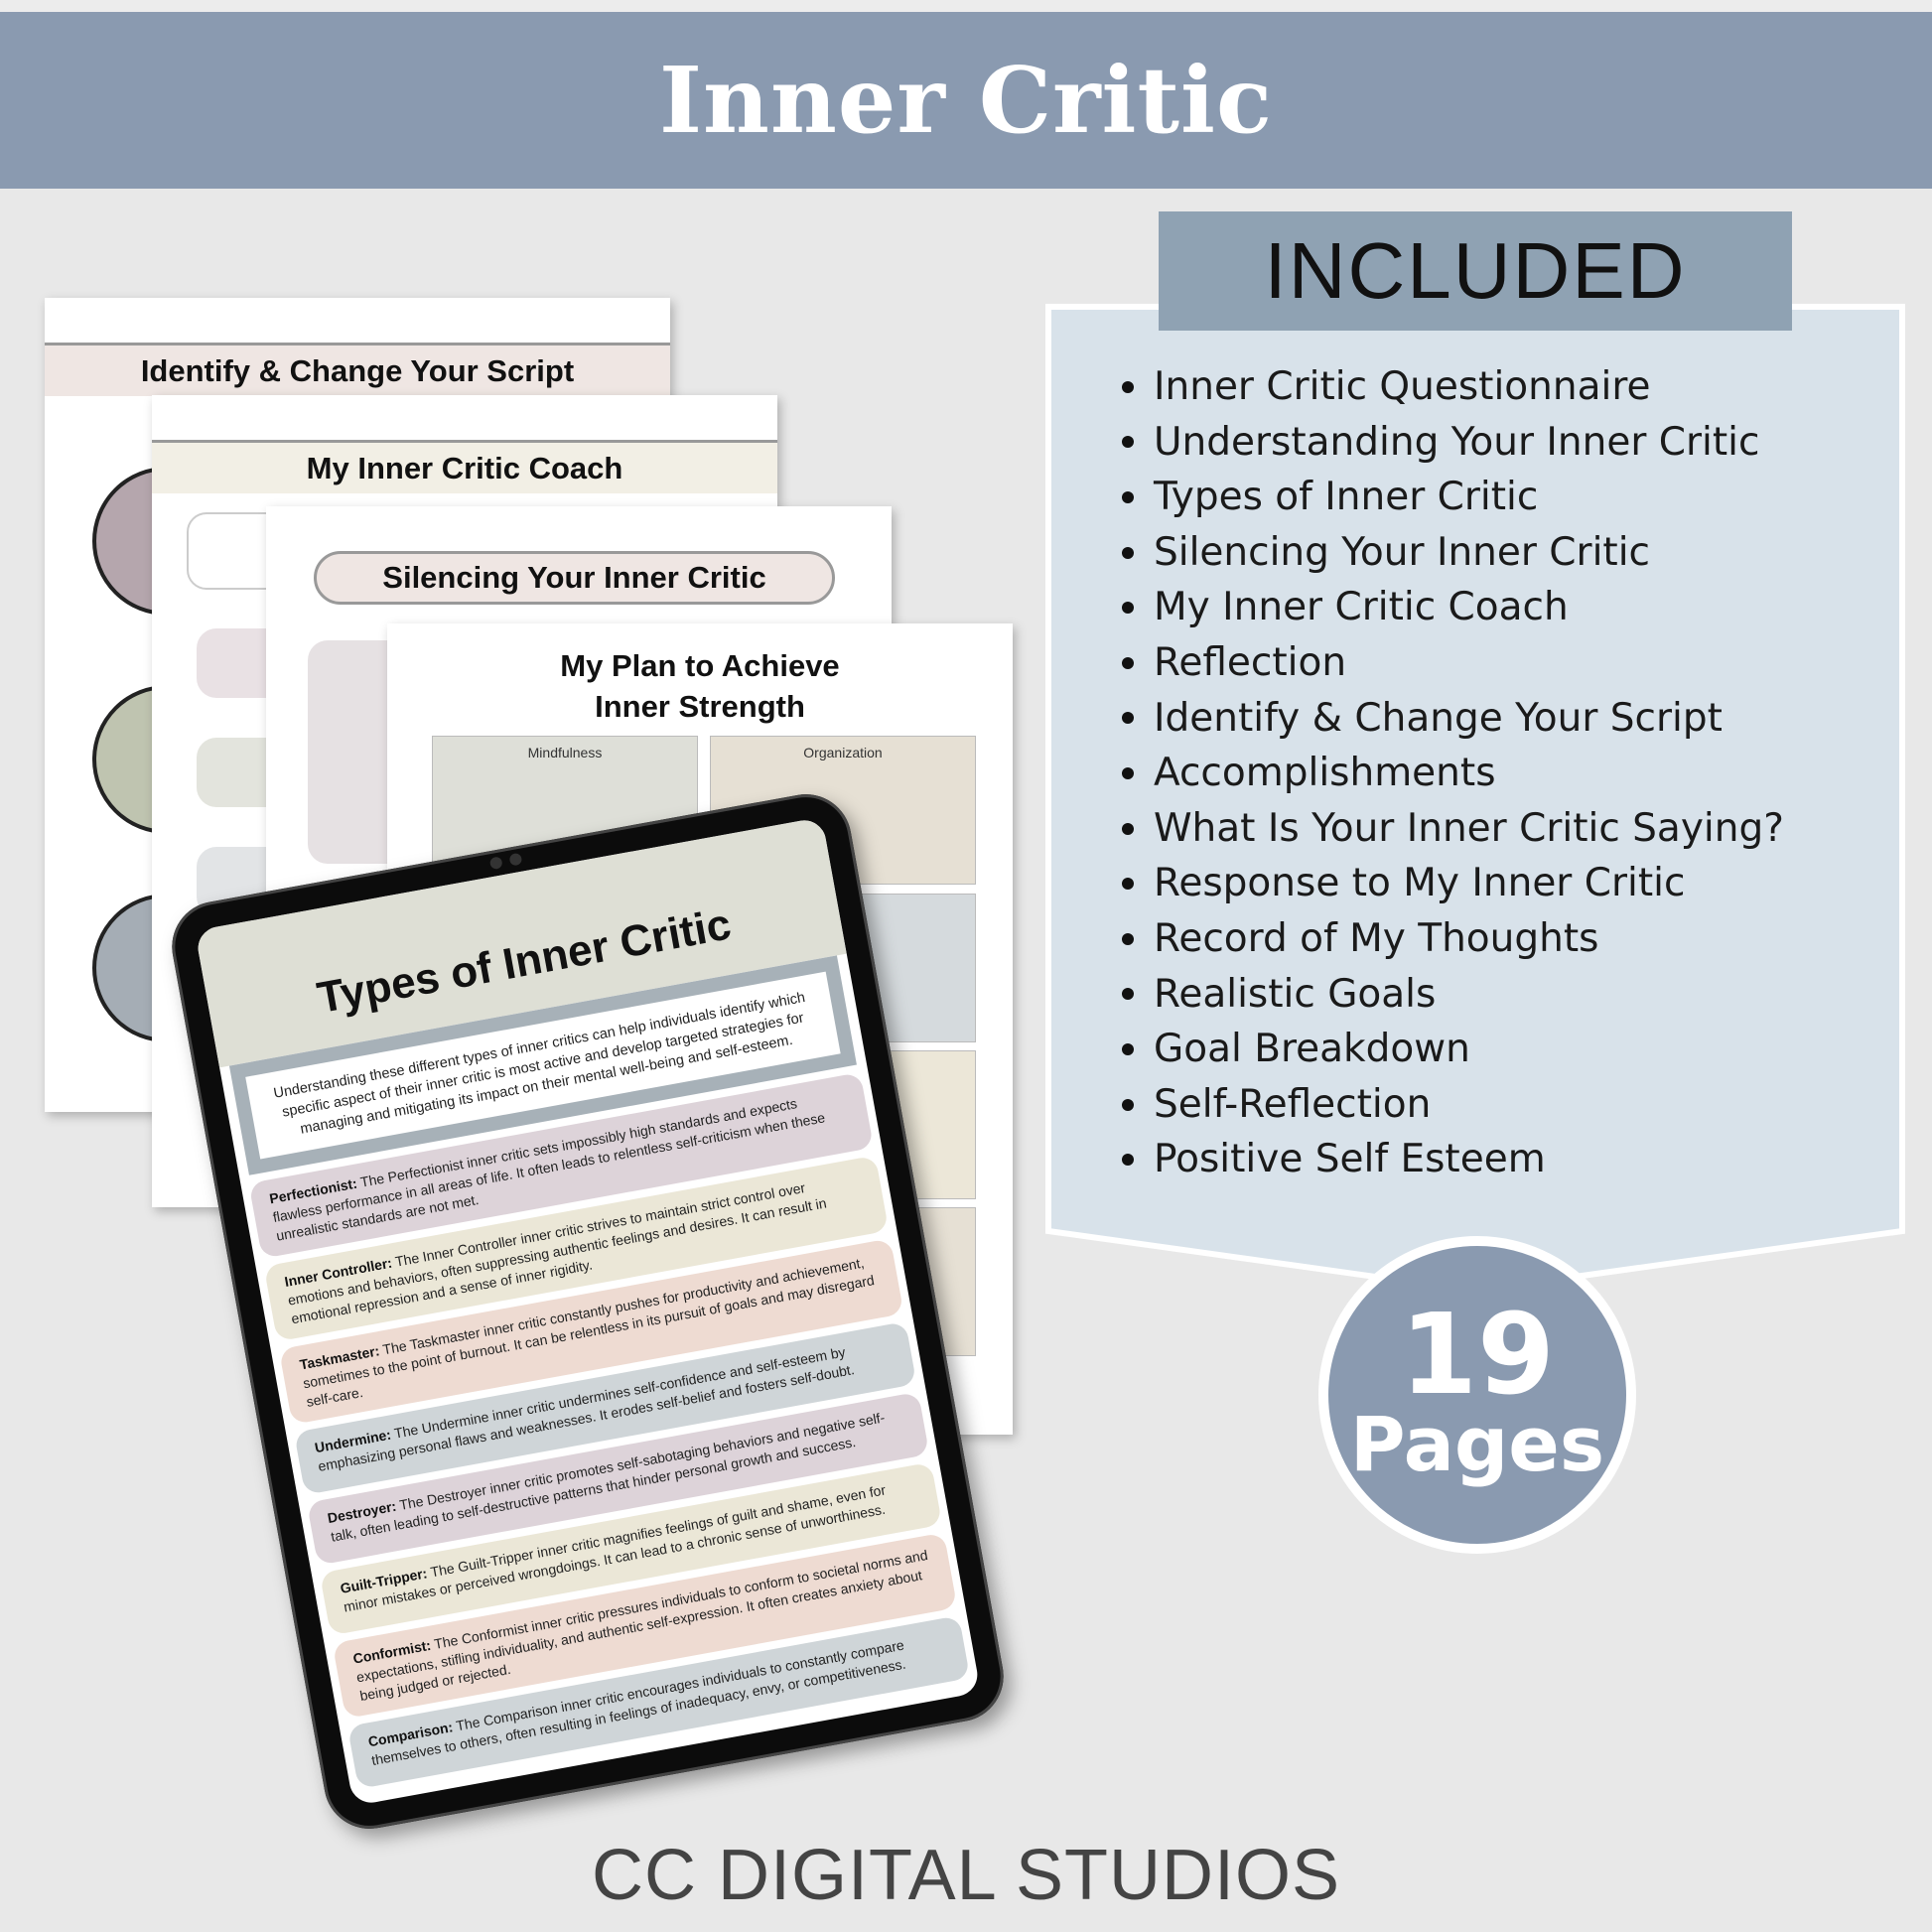 This screenshot has height=1932, width=1932. I want to click on included-item-label: Inner Critic Questionnaire, so click(1403, 387).